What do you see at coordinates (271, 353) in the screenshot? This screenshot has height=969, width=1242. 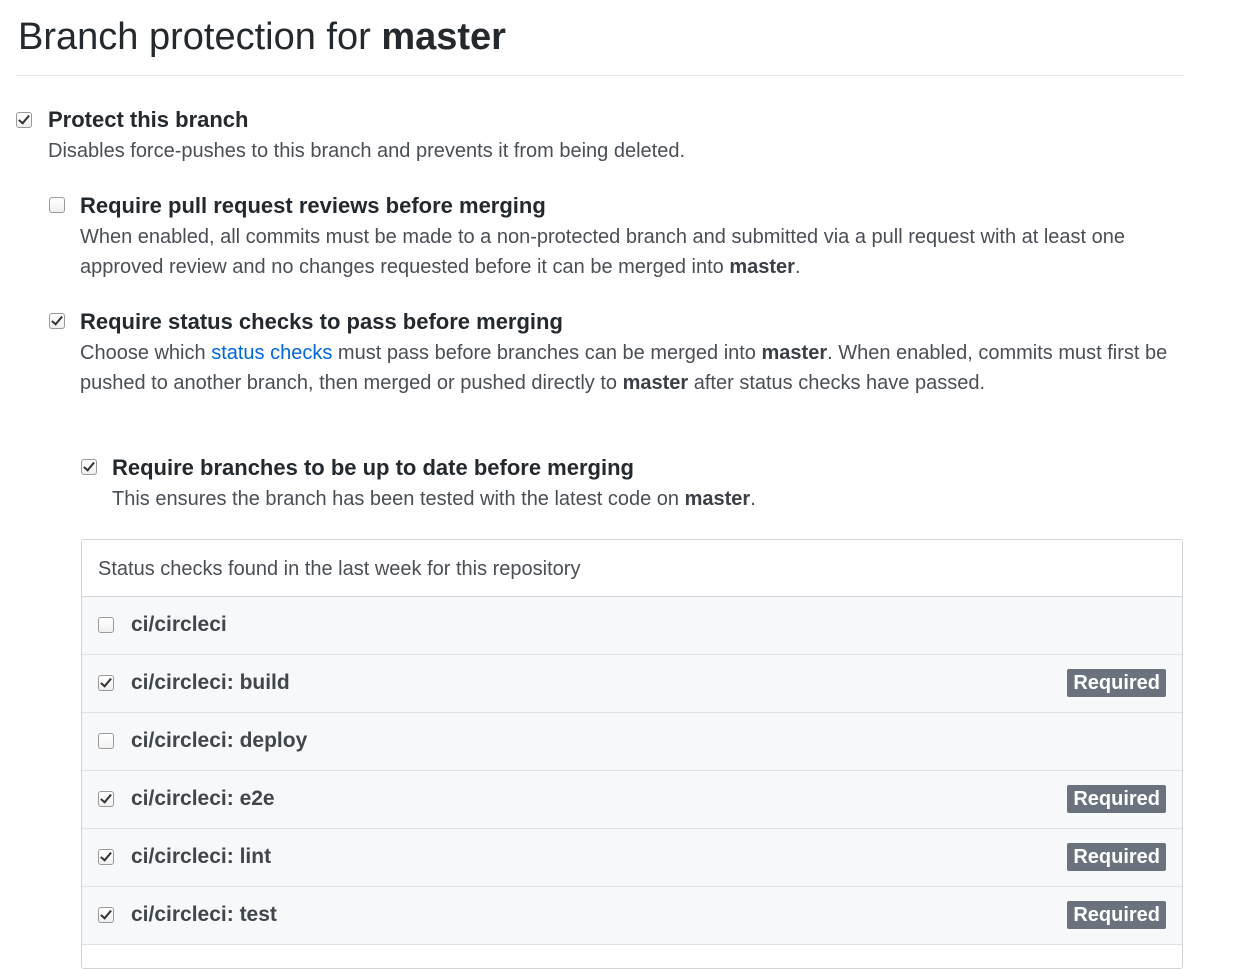 I see `status-checks-link: status checks` at bounding box center [271, 353].